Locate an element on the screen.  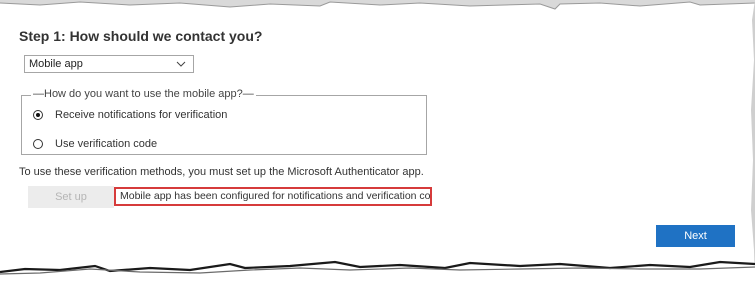
contact-method-value: Mobile app is located at coordinates (56, 64).